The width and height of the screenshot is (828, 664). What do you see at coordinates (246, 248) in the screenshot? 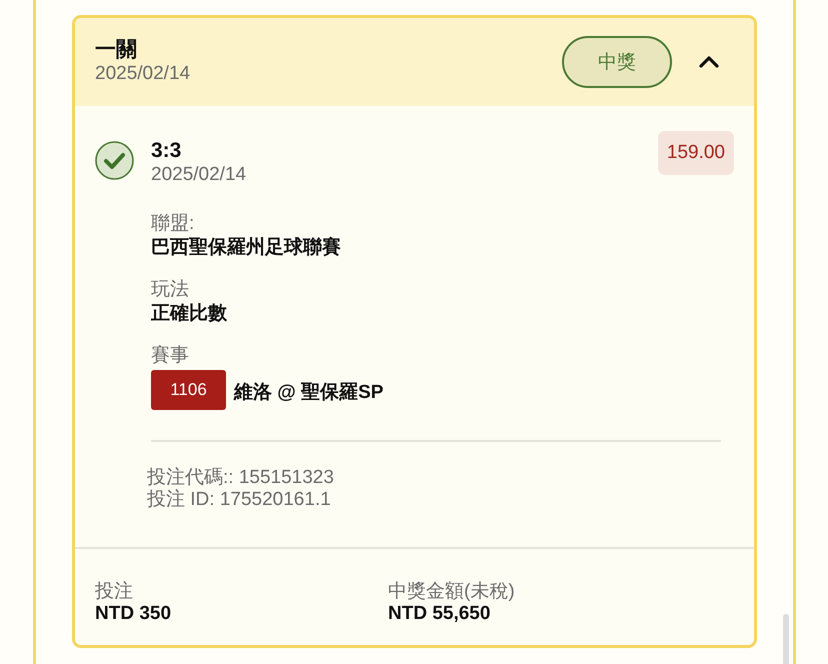
I see `detail-value: 巴西聖保羅州足球聯賽` at bounding box center [246, 248].